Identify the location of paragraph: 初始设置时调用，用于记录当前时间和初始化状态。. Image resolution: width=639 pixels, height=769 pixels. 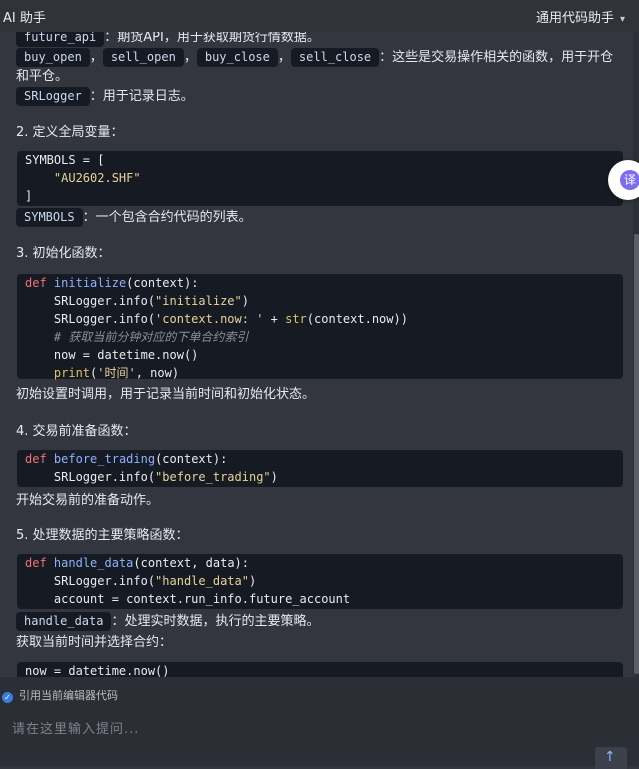
(166, 394).